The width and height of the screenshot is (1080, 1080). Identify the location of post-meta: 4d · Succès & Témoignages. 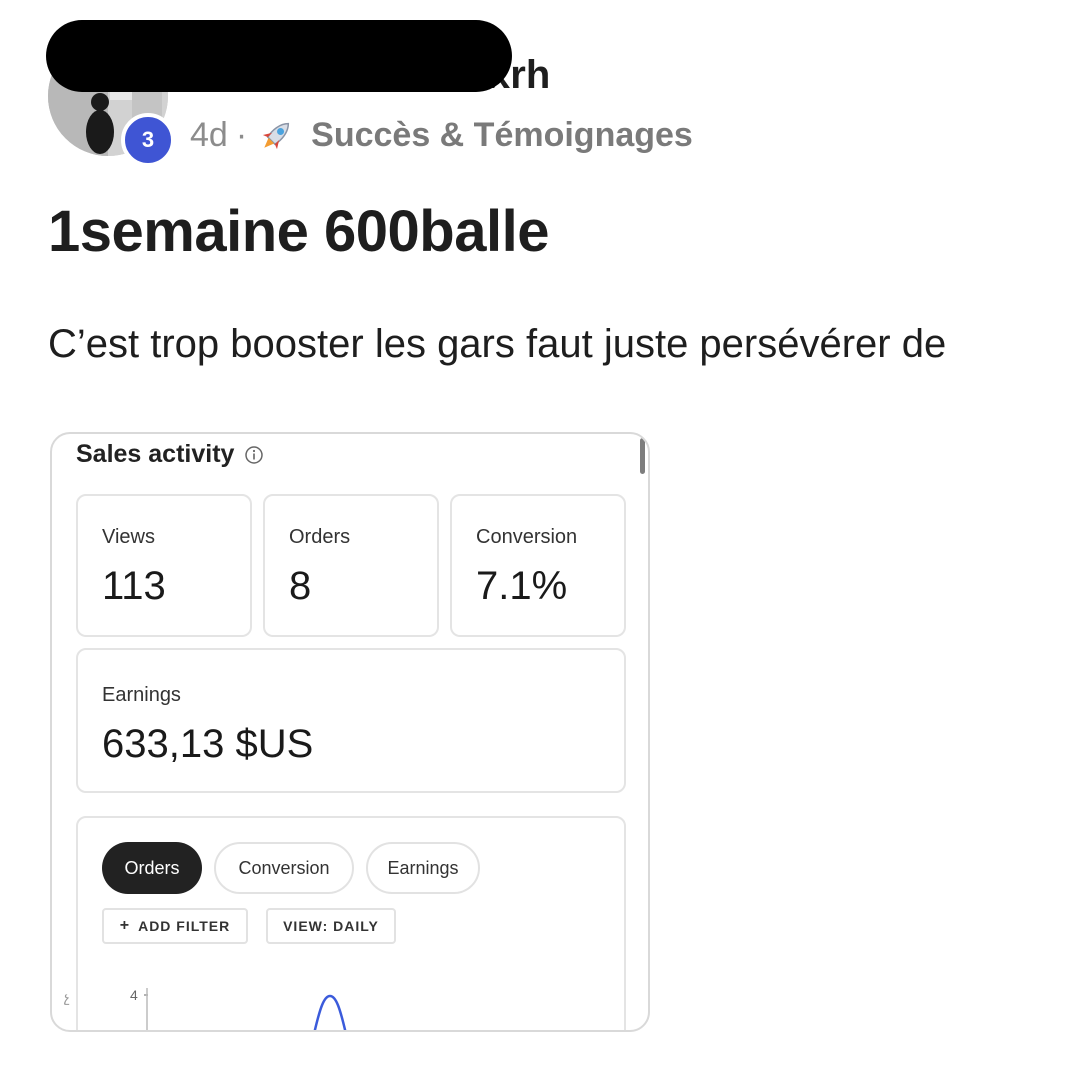
(441, 135).